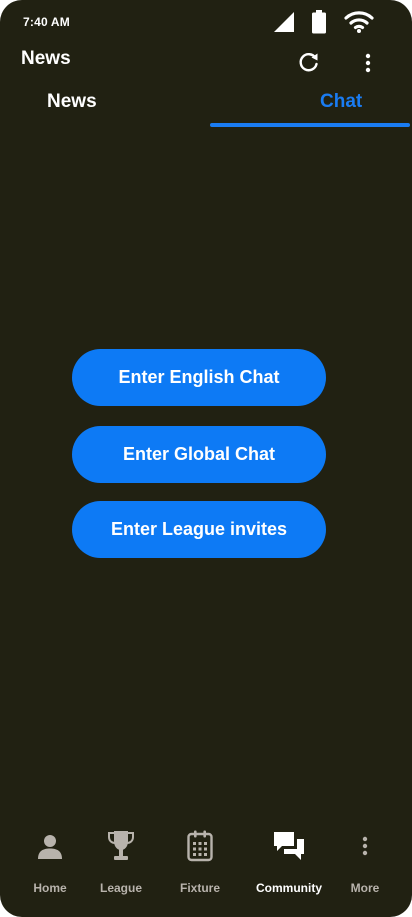  Describe the element at coordinates (46, 58) in the screenshot. I see `page-title: News` at that location.